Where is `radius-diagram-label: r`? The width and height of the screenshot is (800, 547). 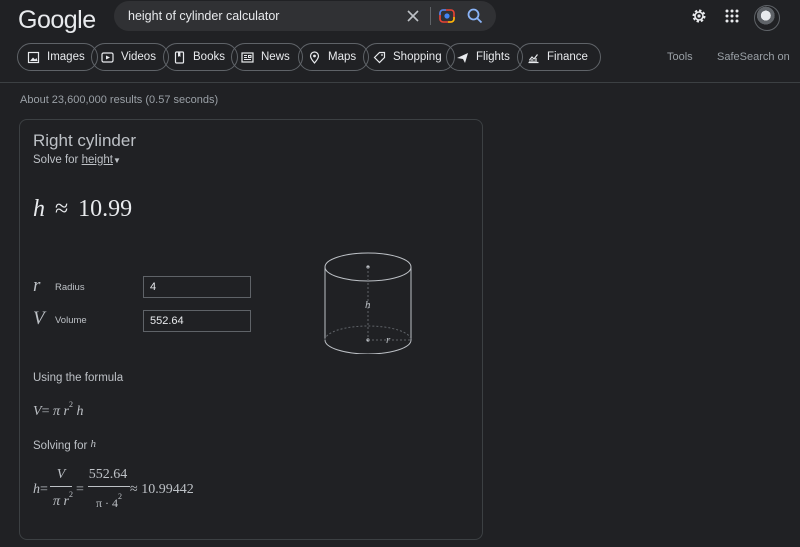
radius-diagram-label: r is located at coordinates (388, 340).